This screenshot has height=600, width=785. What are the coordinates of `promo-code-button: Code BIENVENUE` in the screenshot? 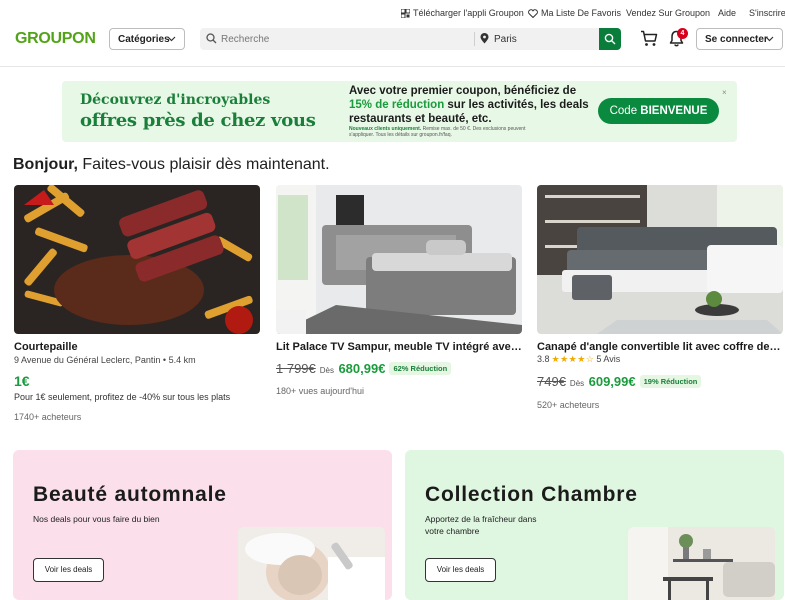 It's located at (658, 111).